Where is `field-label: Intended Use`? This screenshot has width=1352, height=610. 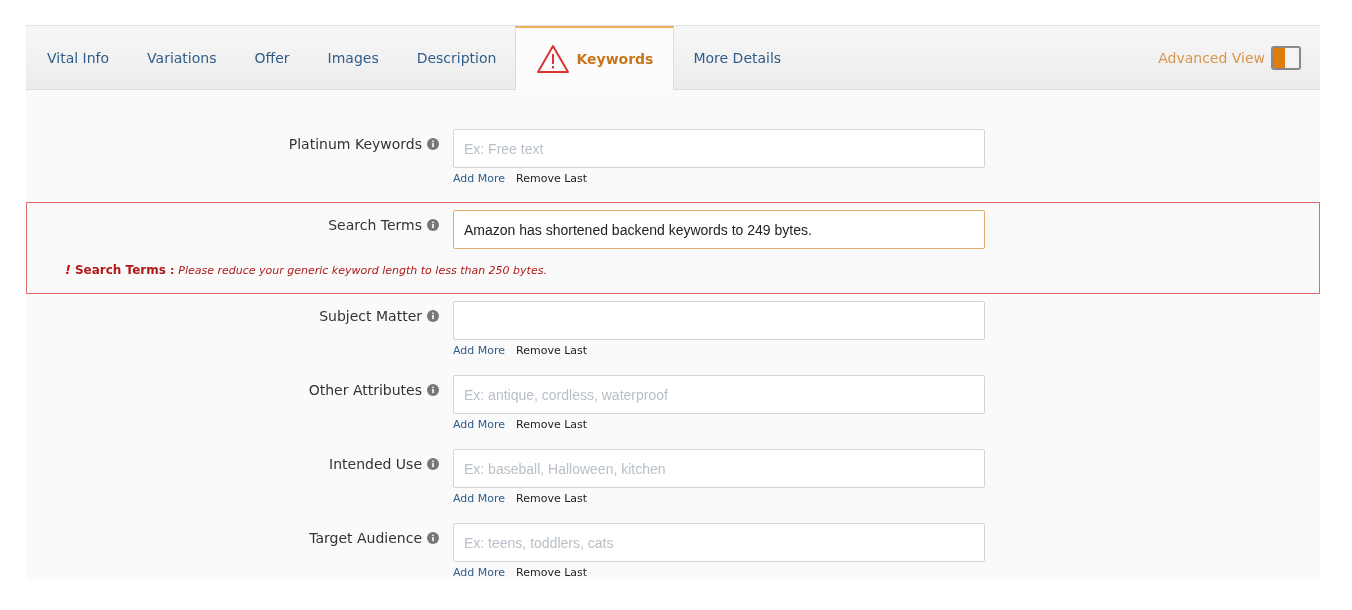 field-label: Intended Use is located at coordinates (375, 464).